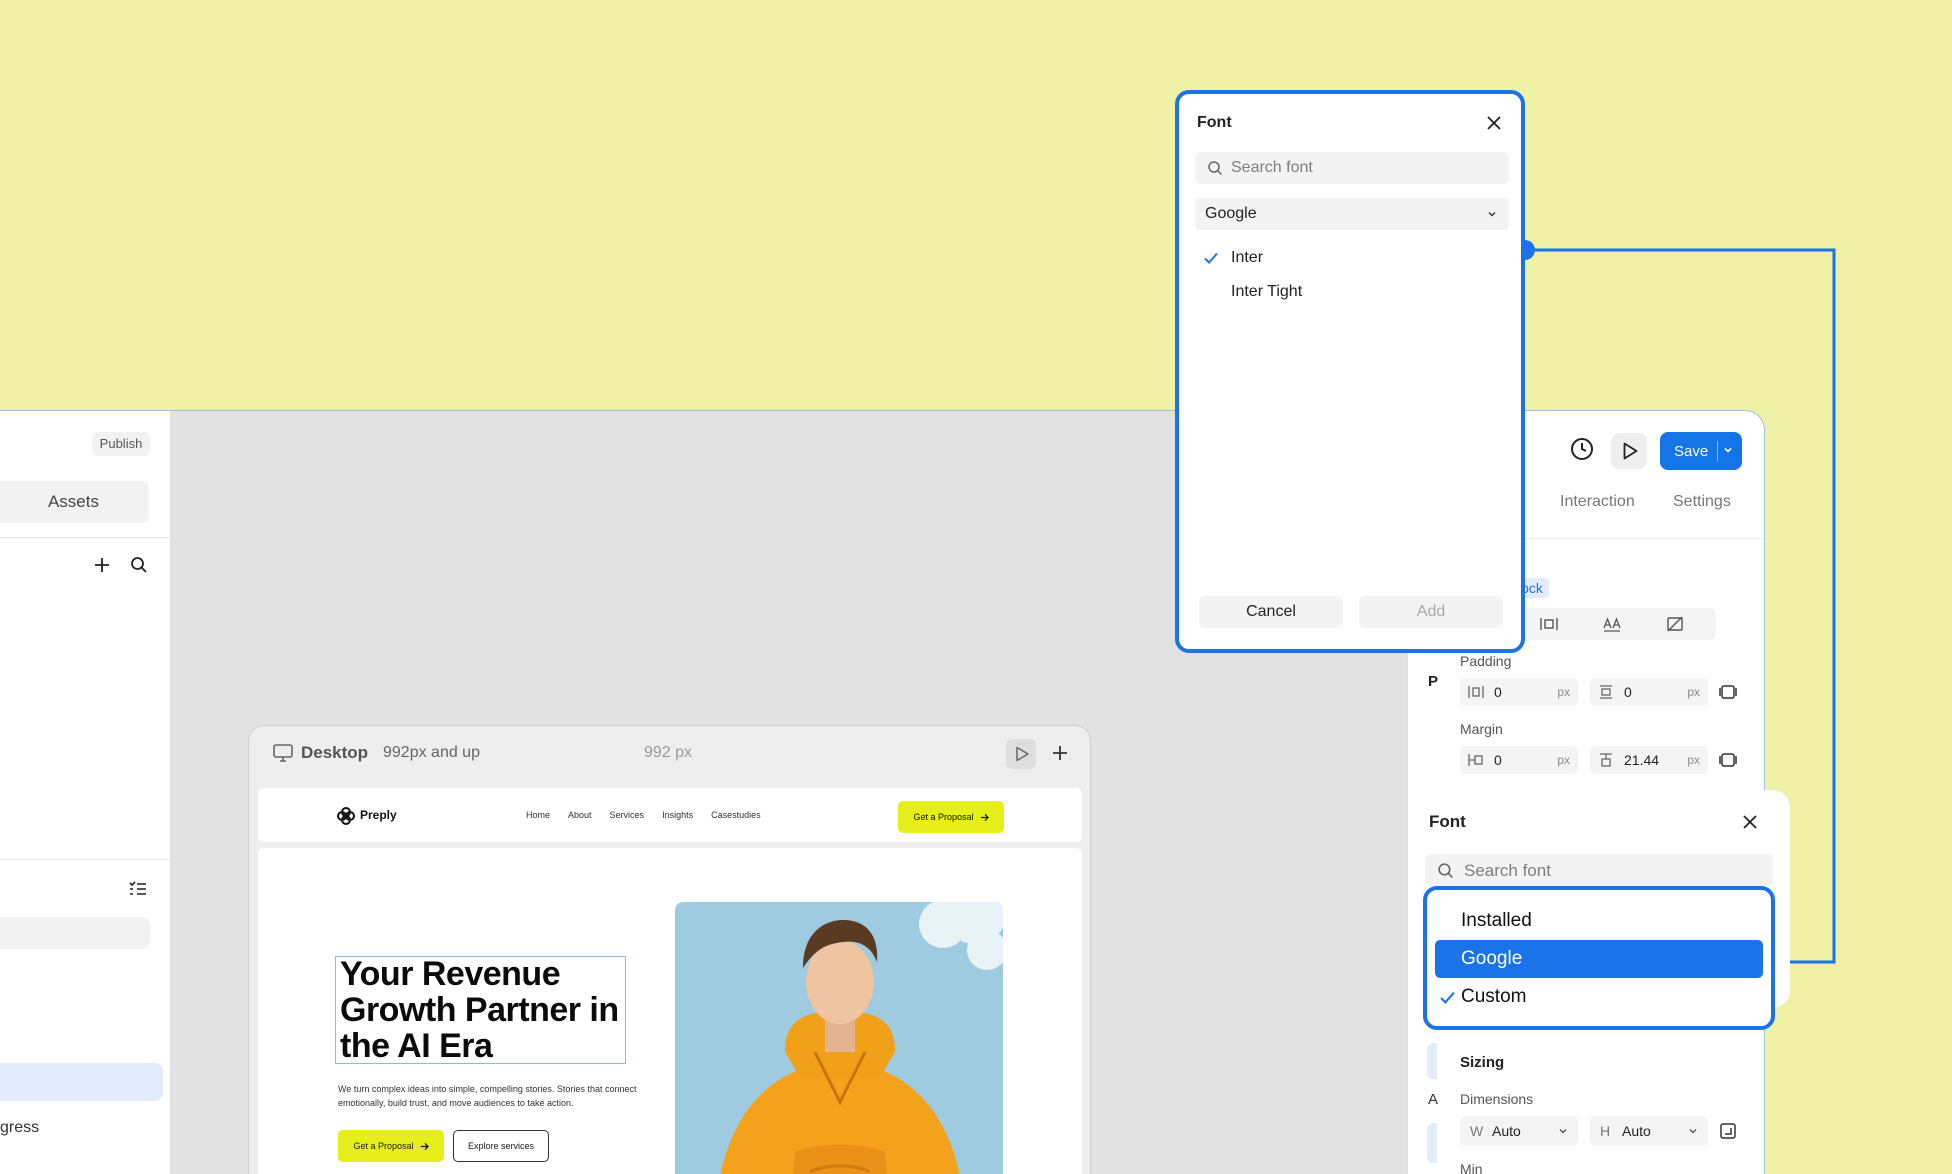 The width and height of the screenshot is (1952, 1174). I want to click on padding-vertical-icon, so click(1606, 692).